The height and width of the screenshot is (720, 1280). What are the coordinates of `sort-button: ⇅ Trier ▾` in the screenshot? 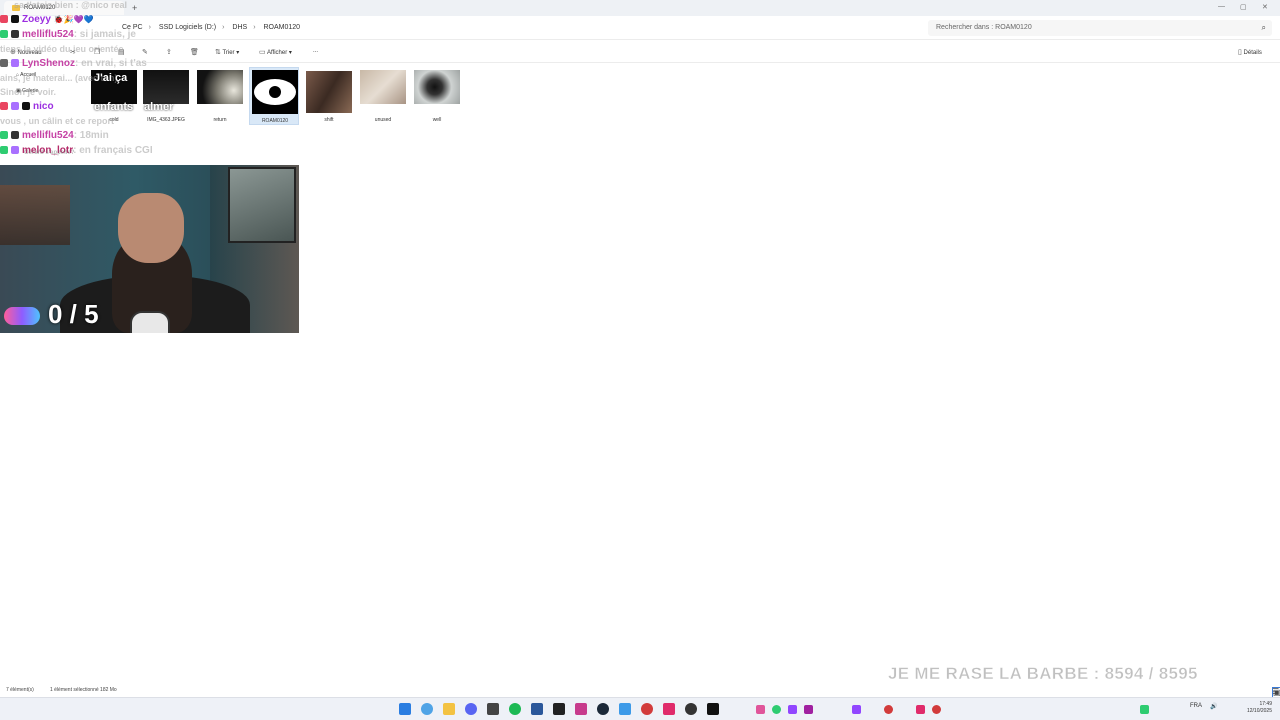 It's located at (227, 52).